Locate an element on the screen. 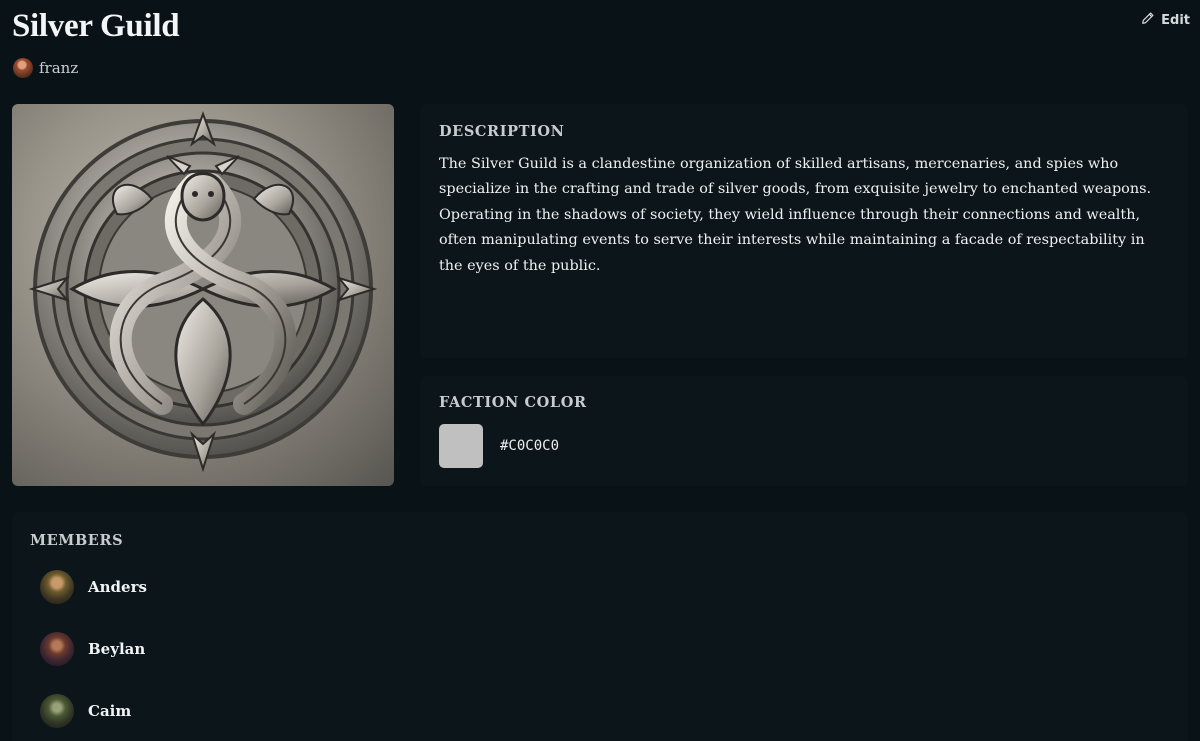  member-item: Beylan is located at coordinates (92, 649).